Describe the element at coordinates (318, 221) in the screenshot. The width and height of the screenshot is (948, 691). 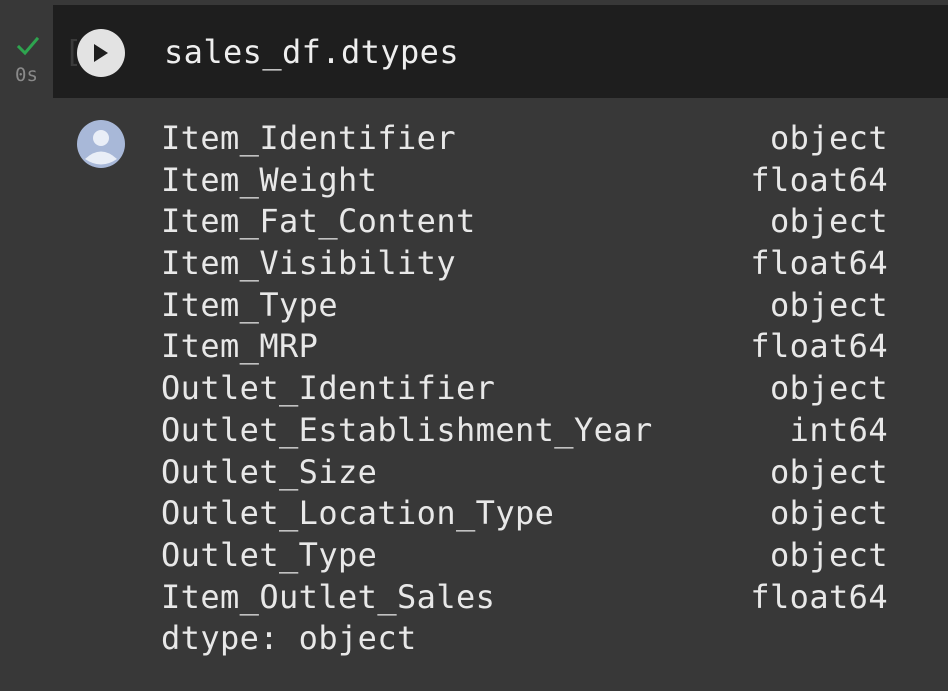
I see `column-name: Item_Fat_Content` at that location.